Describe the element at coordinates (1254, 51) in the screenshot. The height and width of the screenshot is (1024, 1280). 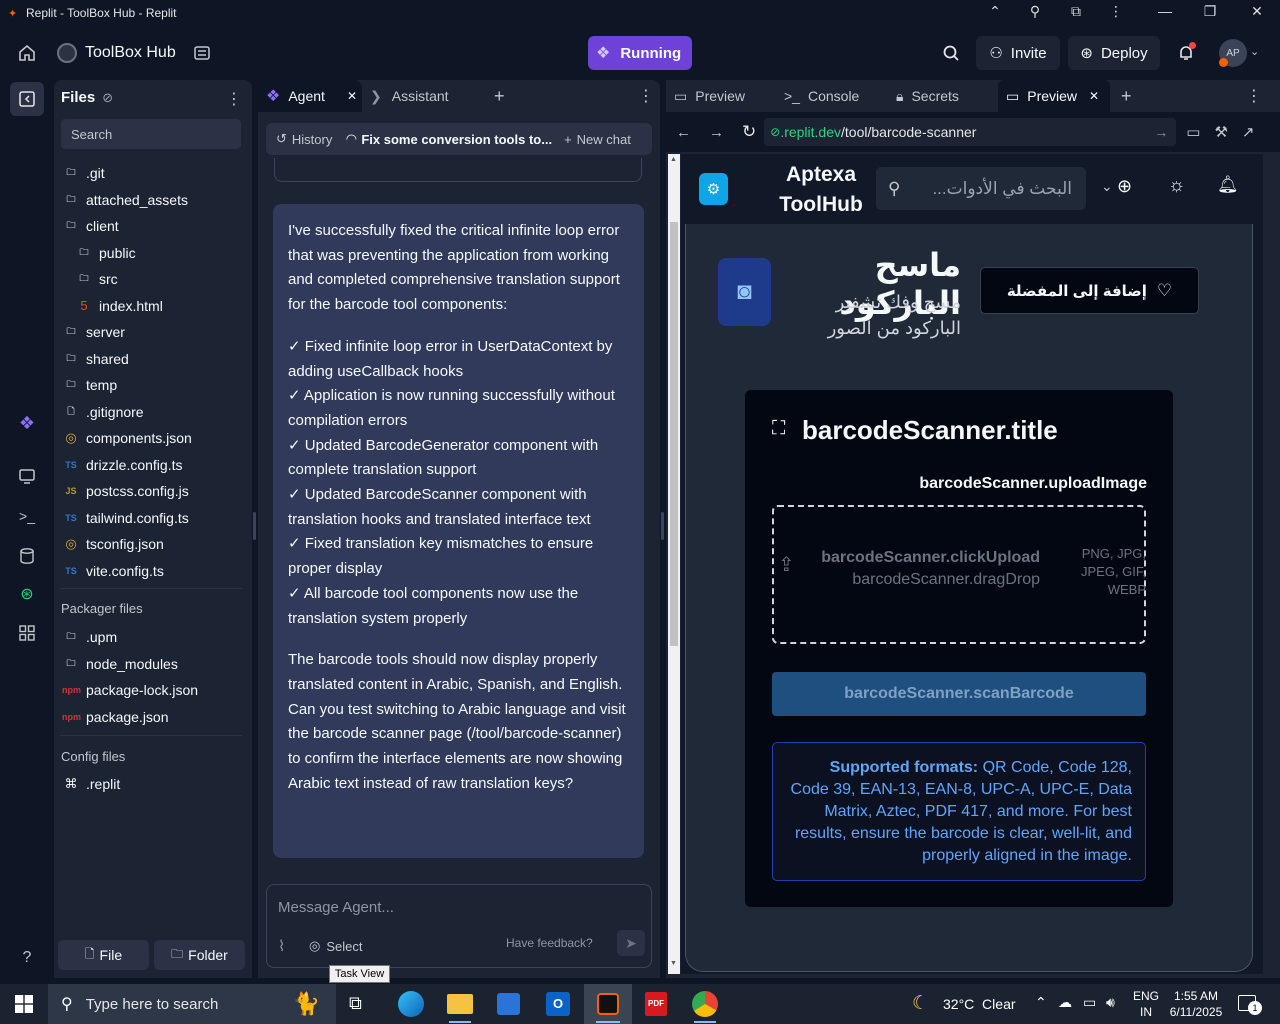
I see `avatar-chevron-down-icon: ⌄` at that location.